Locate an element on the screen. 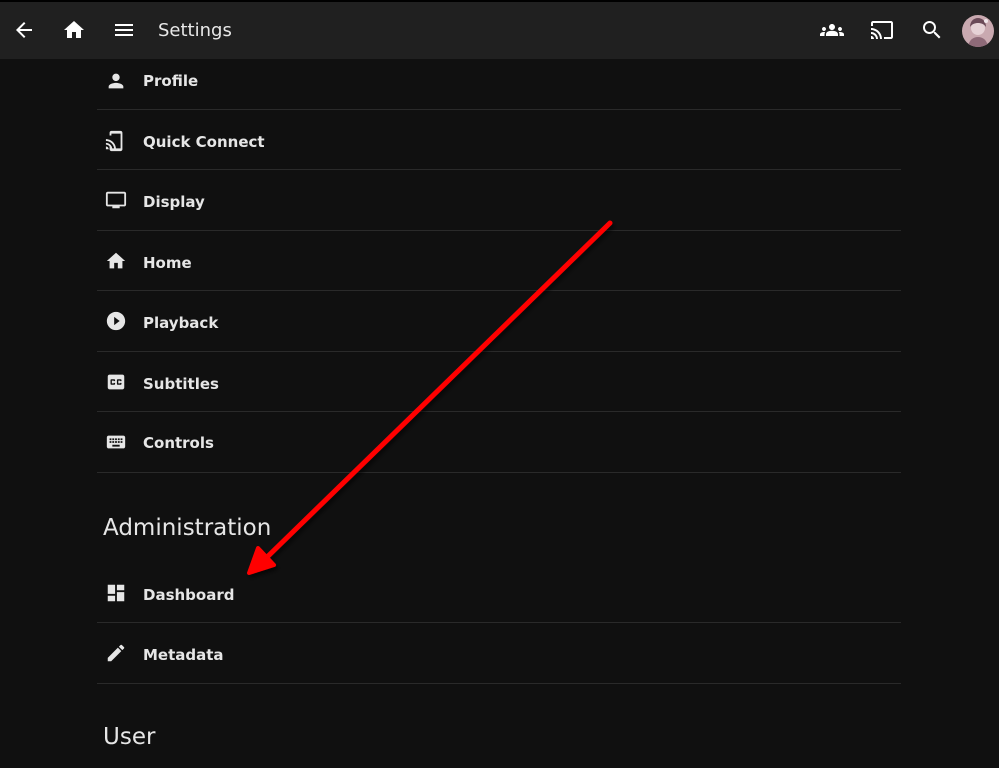 This screenshot has height=768, width=999. settings-item-label: Subtitles is located at coordinates (181, 384).